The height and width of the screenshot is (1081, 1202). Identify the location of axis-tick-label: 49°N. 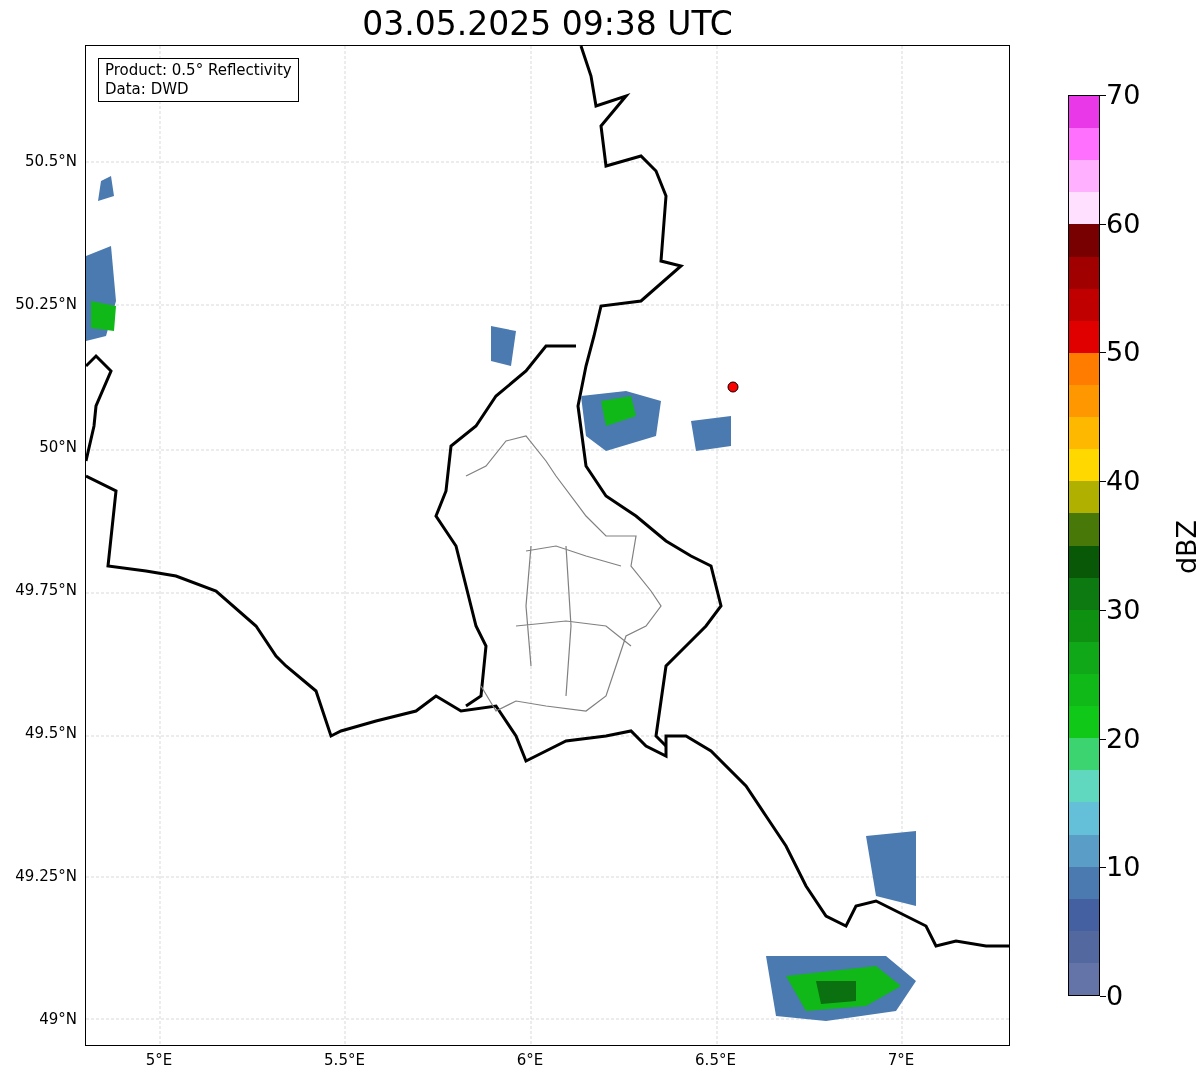
(58, 1019).